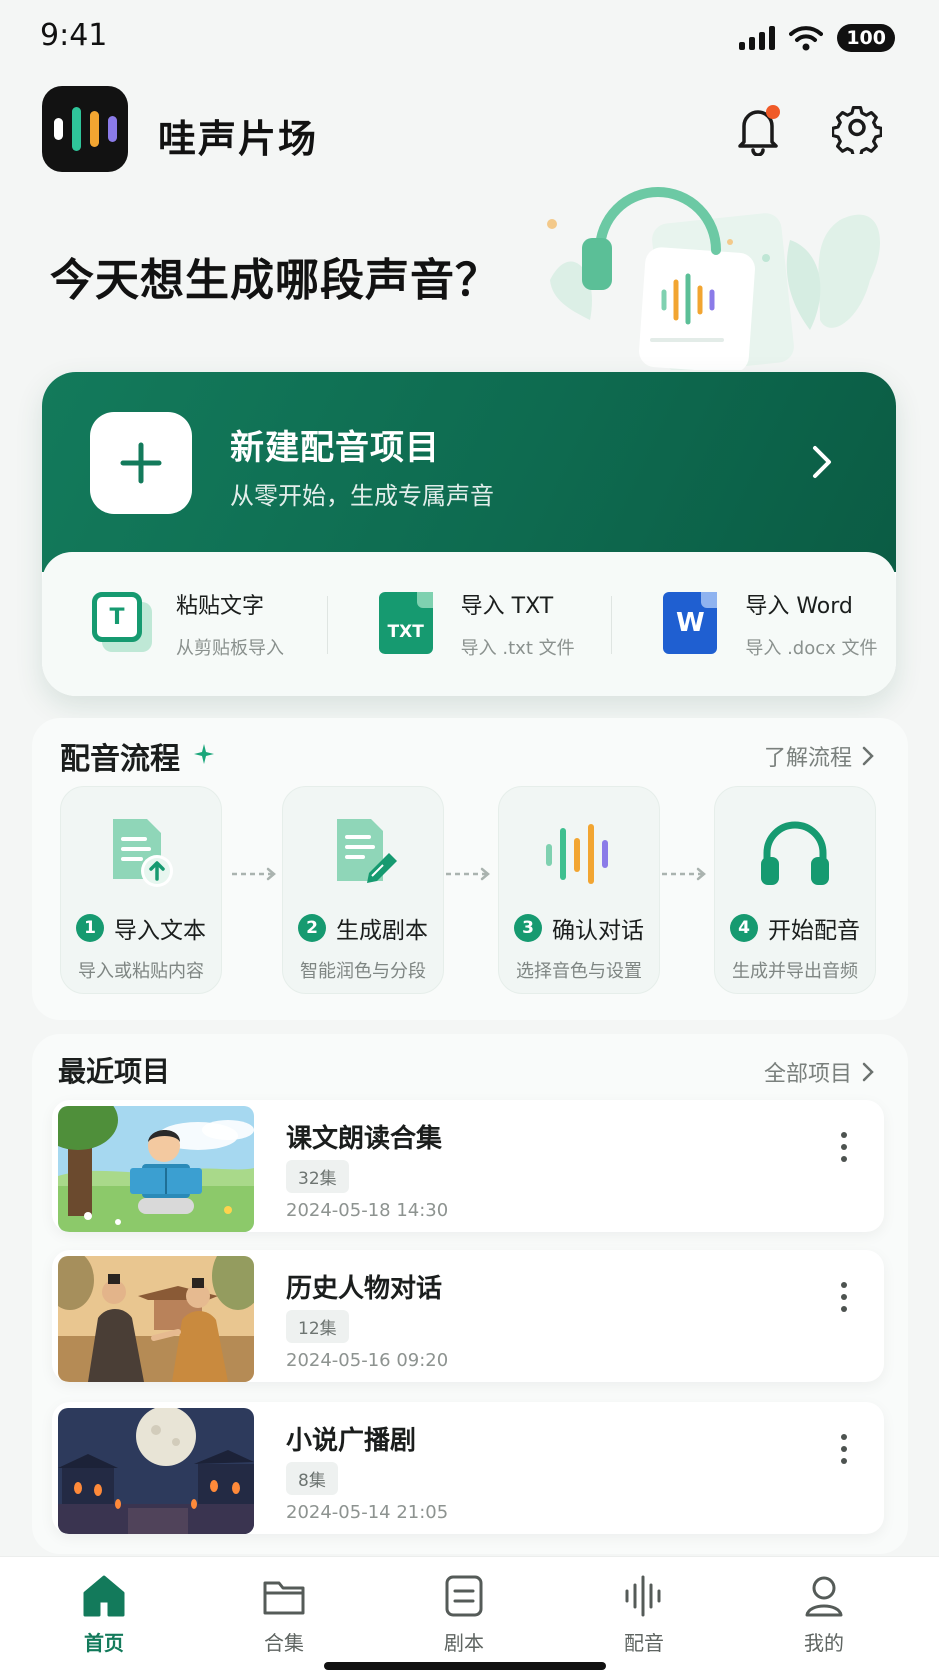 The width and height of the screenshot is (939, 1675). I want to click on import-option-subtitle: 导入 .docx 文件, so click(811, 648).